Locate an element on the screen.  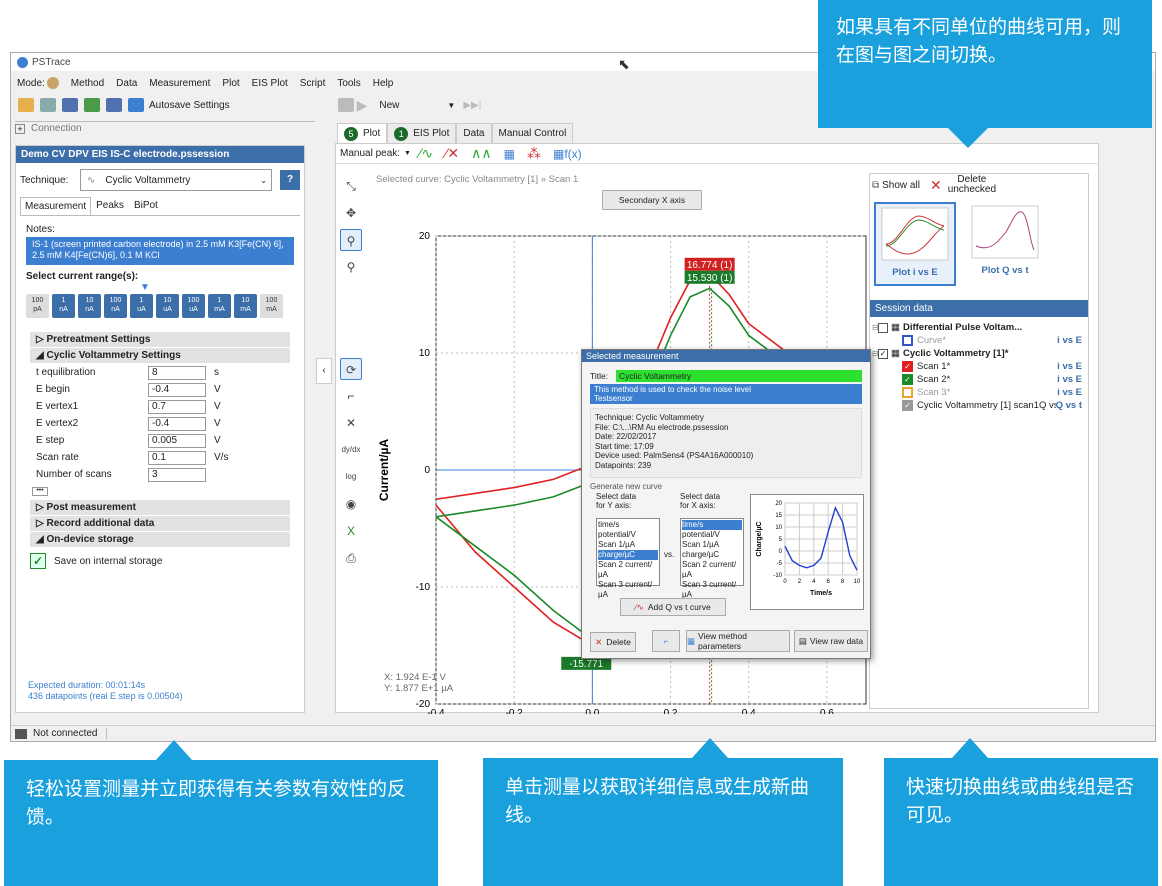
menu-item-3: Plot is located at coordinates (230, 83).